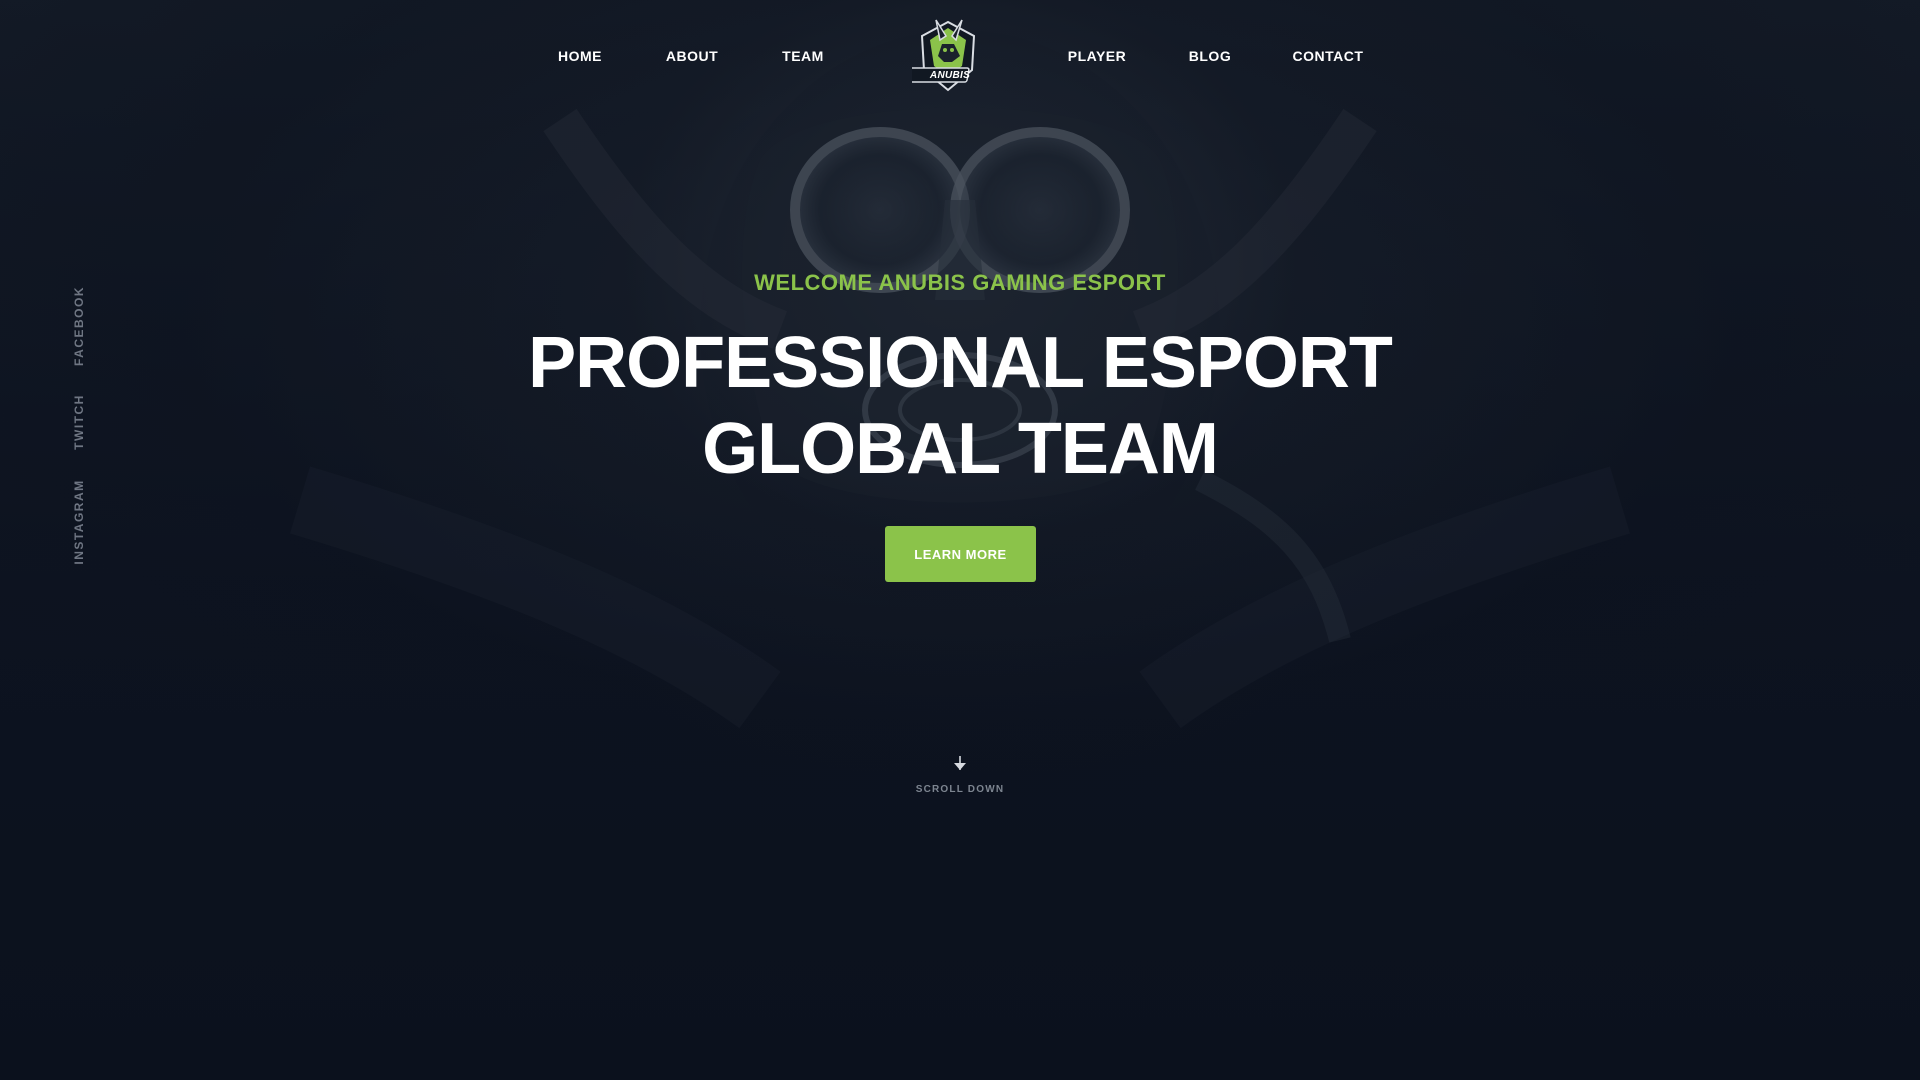 The image size is (1920, 1080). Describe the element at coordinates (1210, 56) in the screenshot. I see `nav-blog: BLOG` at that location.